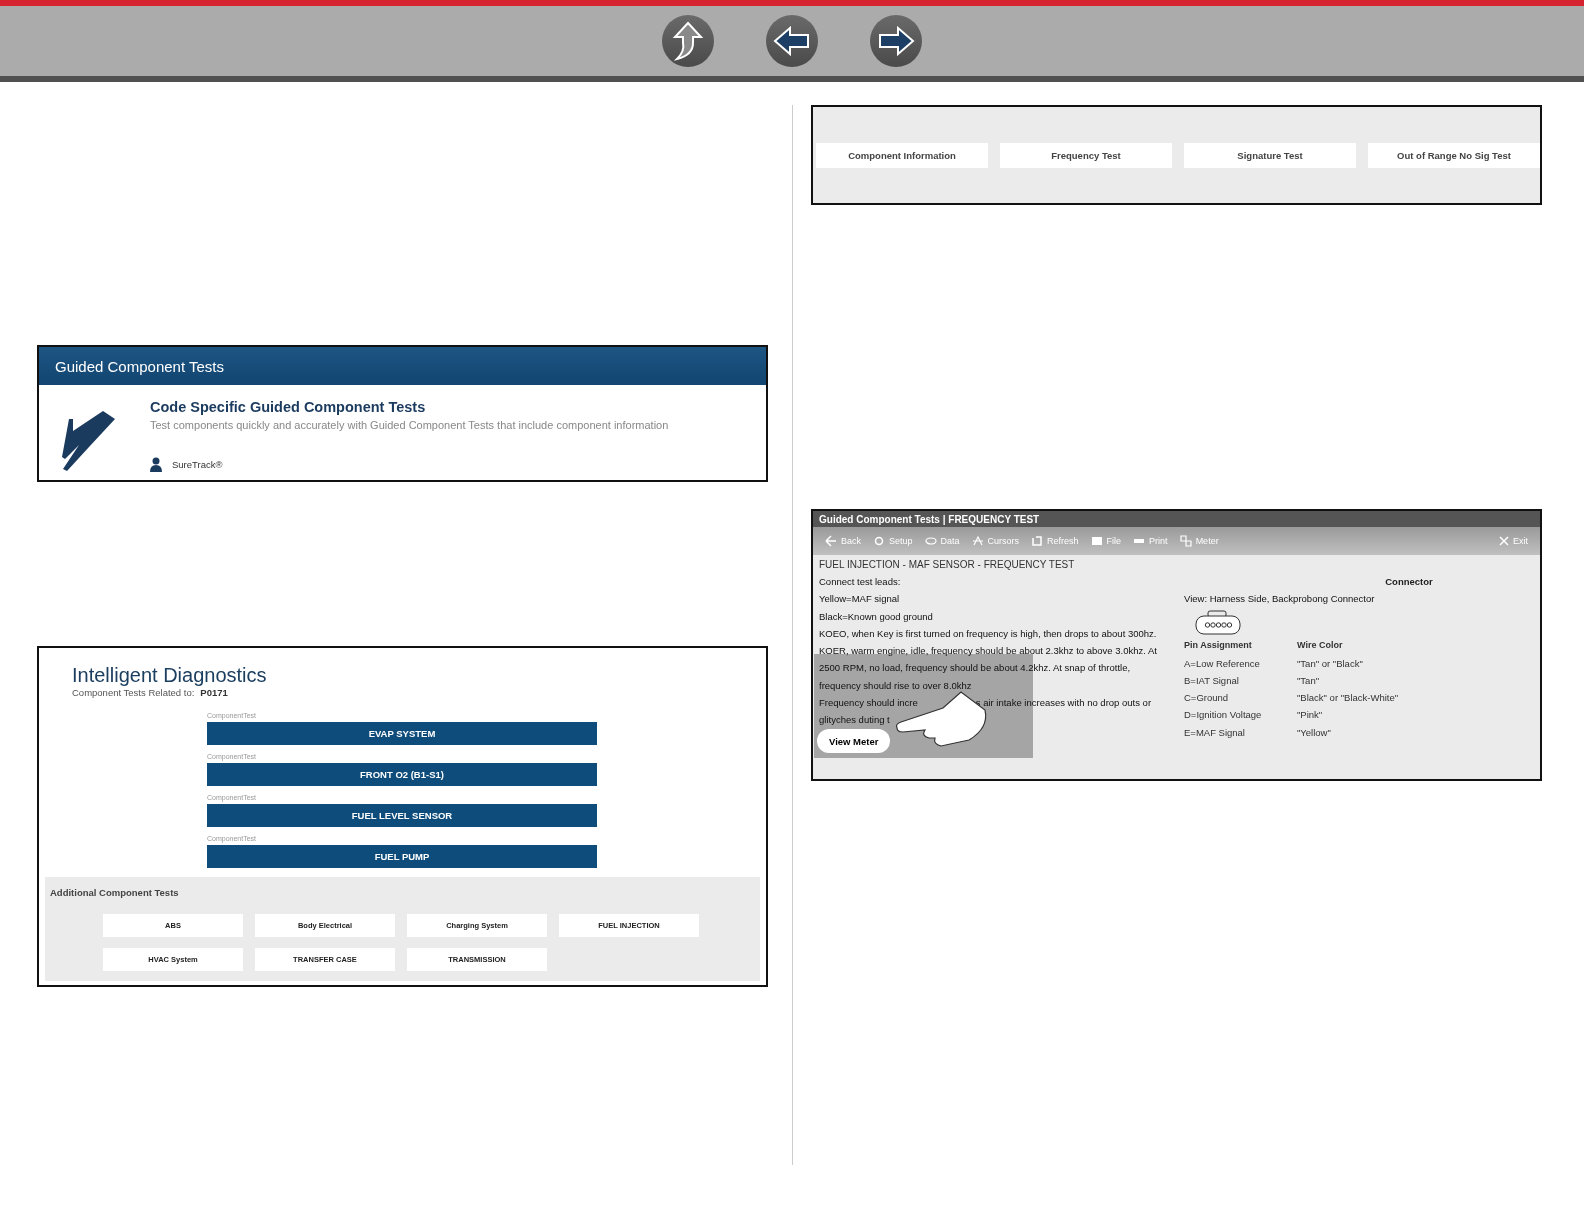  Describe the element at coordinates (860, 582) in the screenshot. I see `instruction-text: Connect test leads:` at that location.